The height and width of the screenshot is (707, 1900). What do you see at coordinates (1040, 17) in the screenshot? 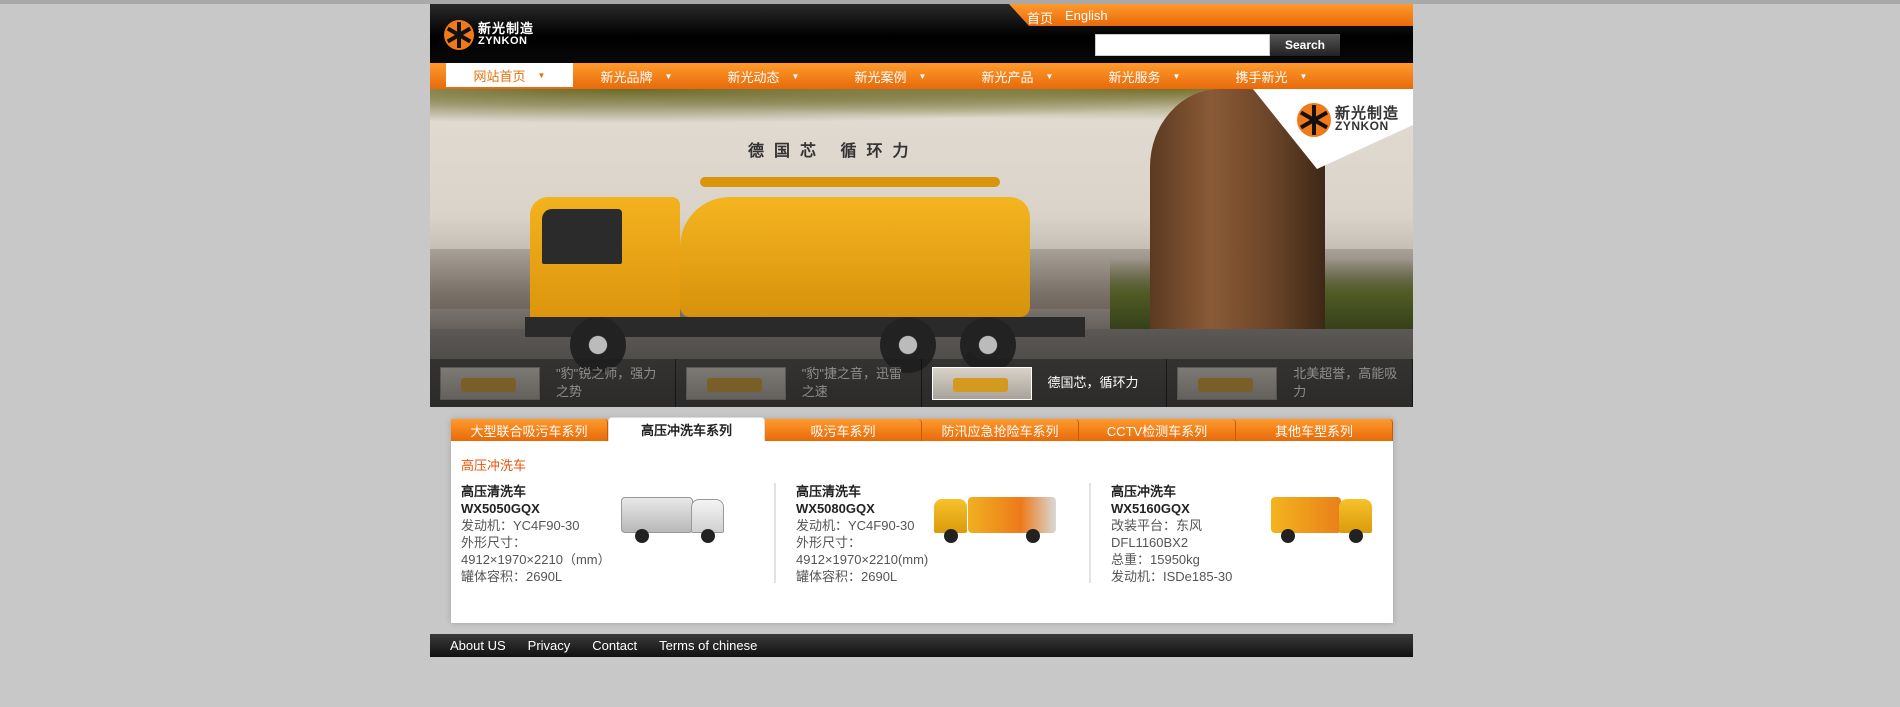
I see `lang-link-home: 首页` at bounding box center [1040, 17].